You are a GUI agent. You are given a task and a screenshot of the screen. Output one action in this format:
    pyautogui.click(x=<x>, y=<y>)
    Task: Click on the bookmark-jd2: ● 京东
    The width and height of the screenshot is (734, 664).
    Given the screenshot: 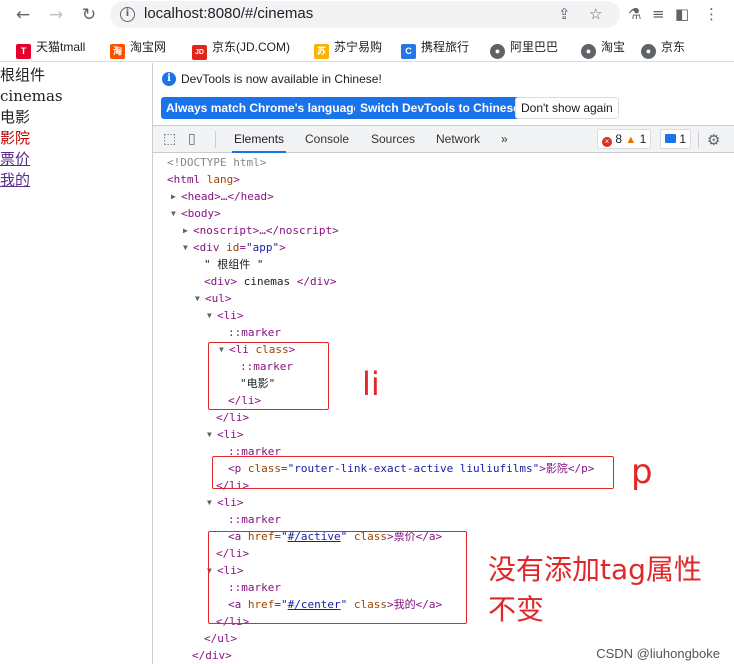 What is the action you would take?
    pyautogui.click(x=663, y=48)
    